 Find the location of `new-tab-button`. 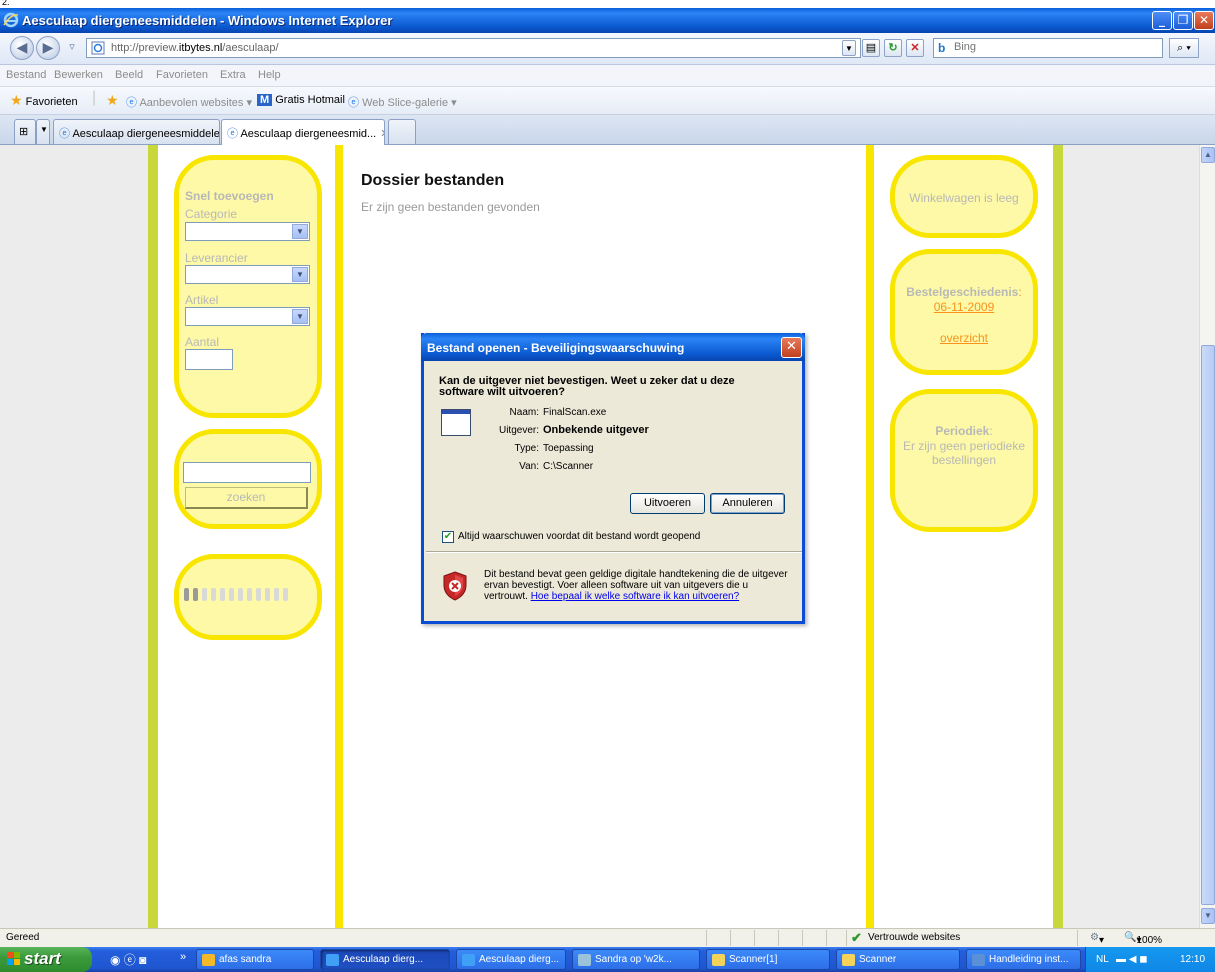

new-tab-button is located at coordinates (402, 131).